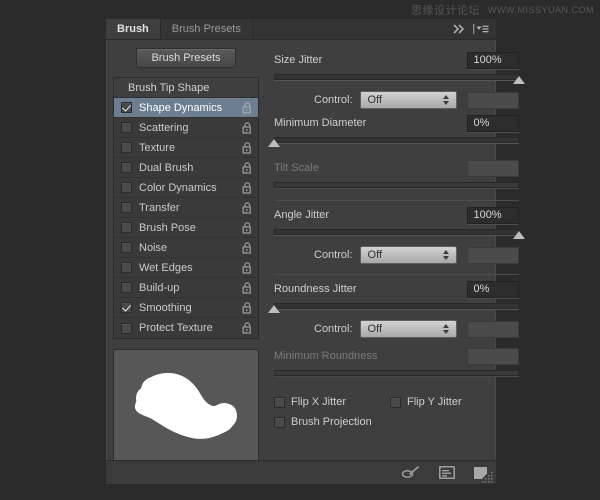 The width and height of the screenshot is (600, 500). What do you see at coordinates (176, 328) in the screenshot?
I see `brush-option-label: Protect Texture` at bounding box center [176, 328].